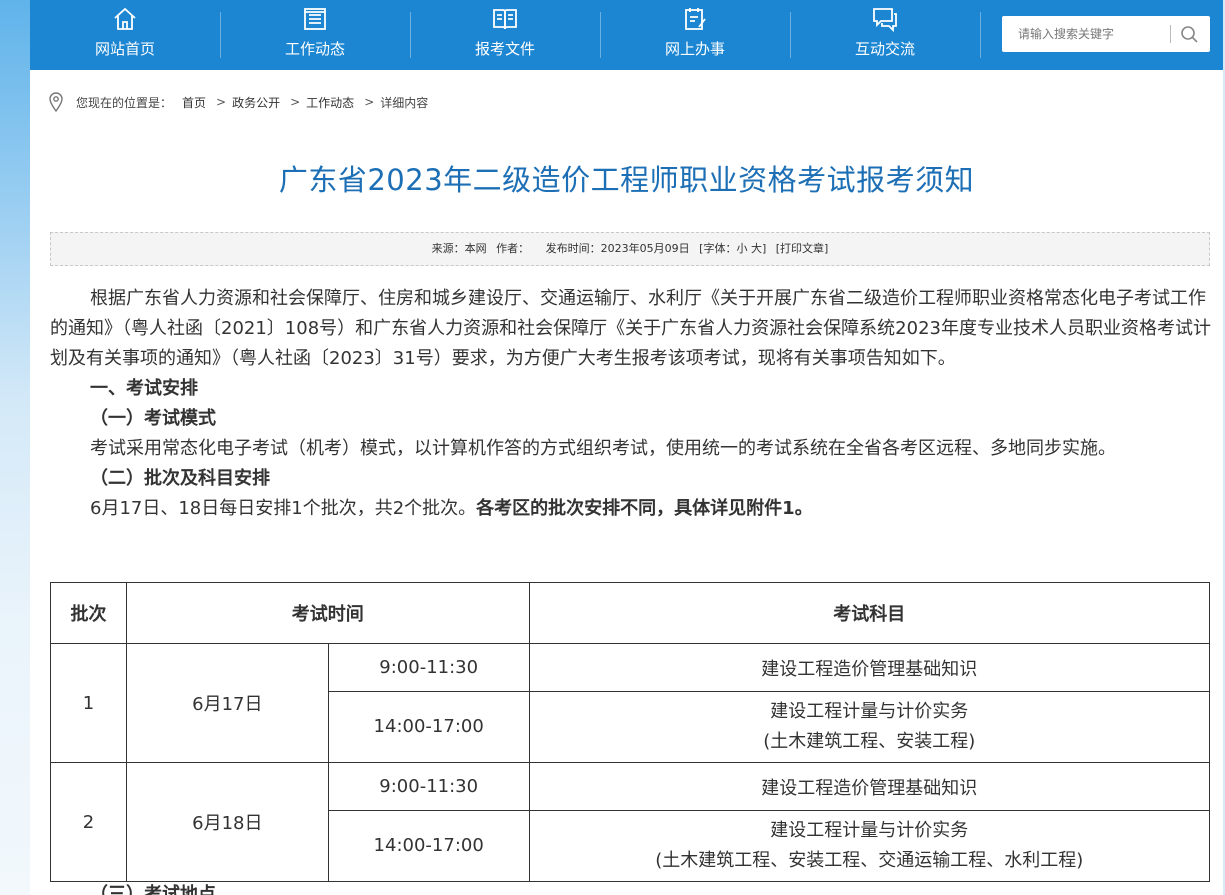 This screenshot has width=1225, height=895. Describe the element at coordinates (180, 478) in the screenshot. I see `subsection-heading: （二）批次及科目安排` at that location.